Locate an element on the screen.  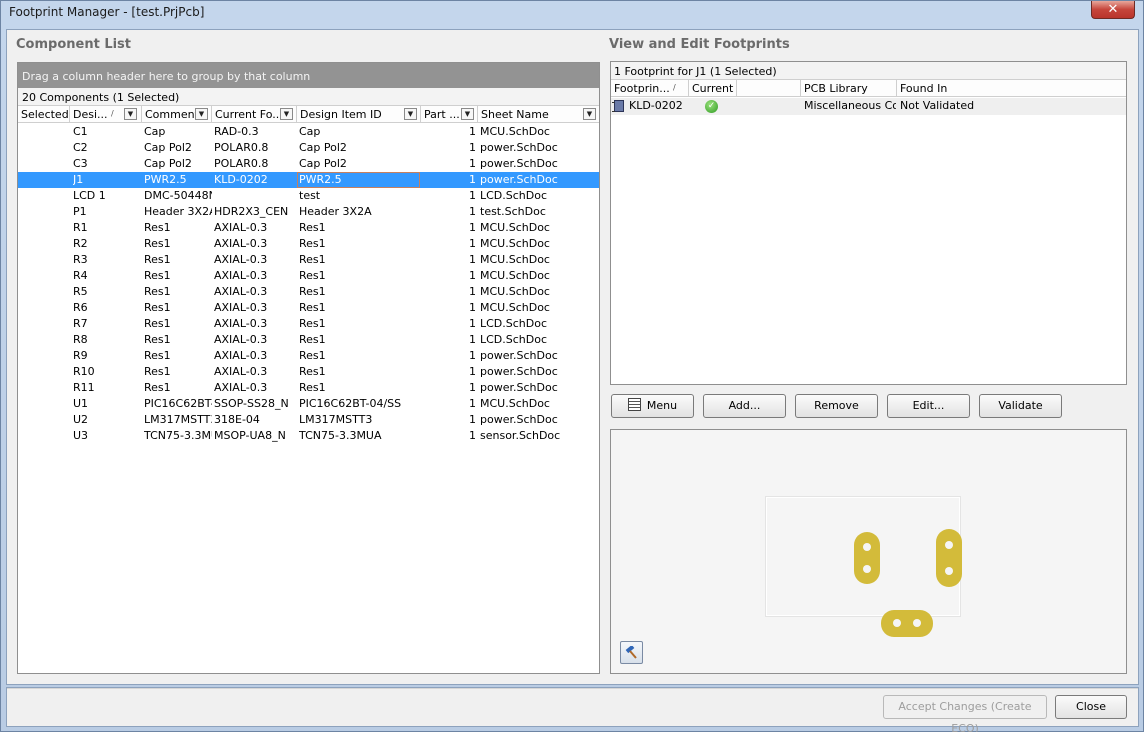
header-current: Current is located at coordinates (713, 88).